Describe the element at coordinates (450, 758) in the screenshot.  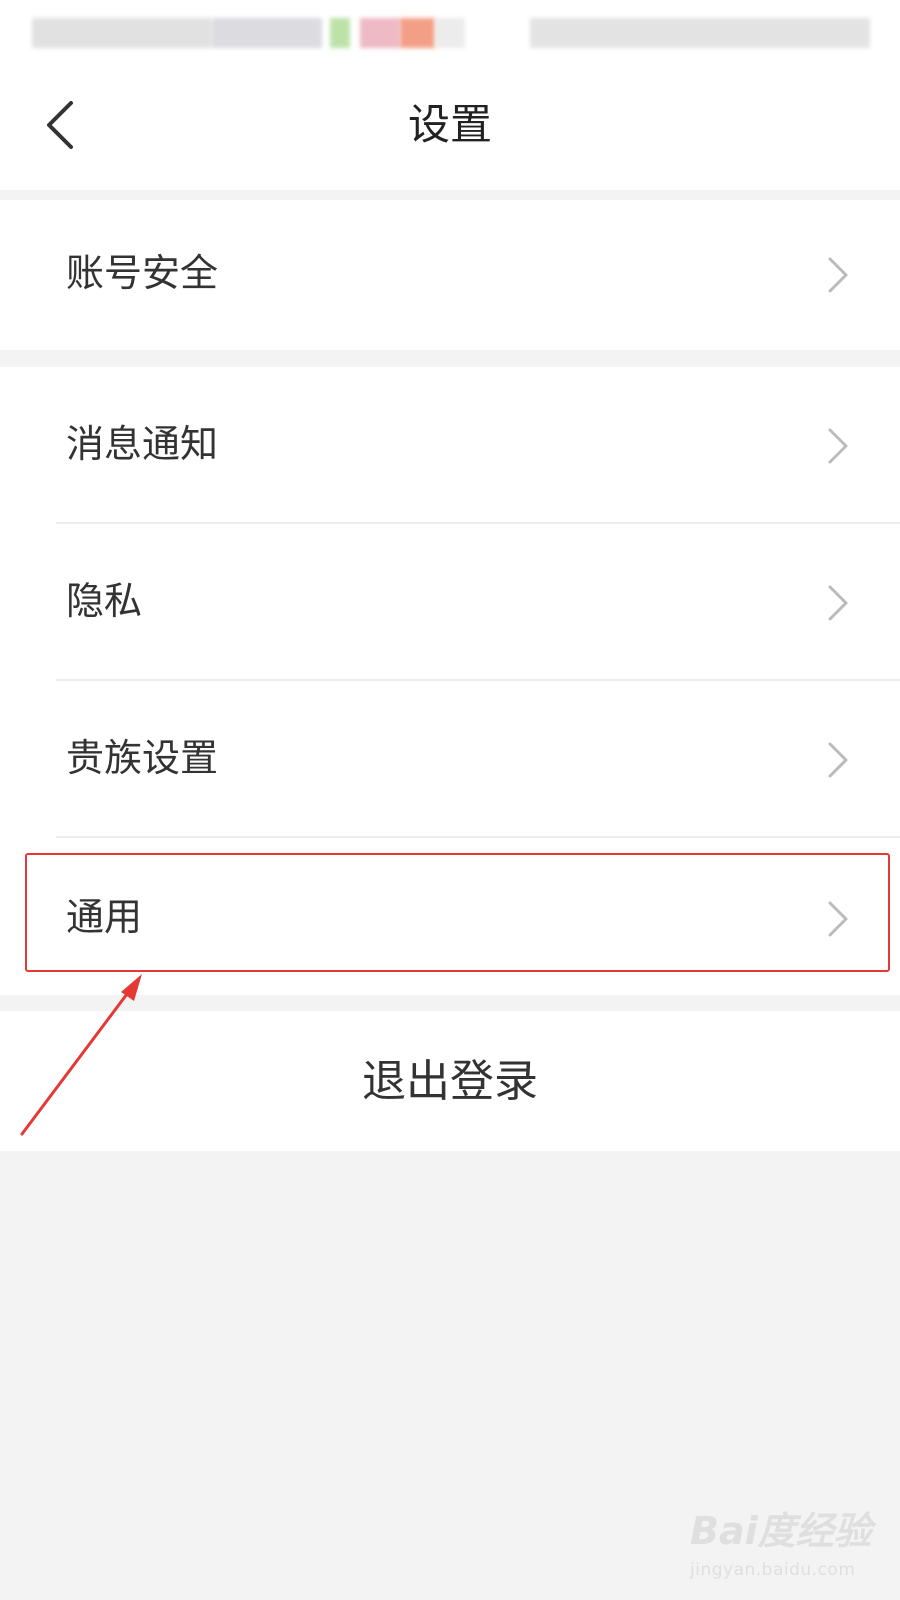
I see `menu-item-noble-settings: 贵族设置` at that location.